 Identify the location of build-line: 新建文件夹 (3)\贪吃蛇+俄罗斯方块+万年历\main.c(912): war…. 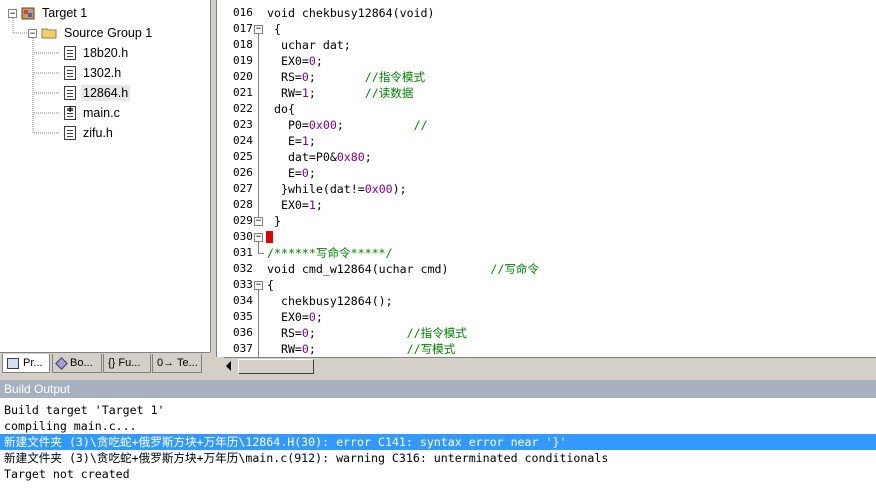
(438, 458).